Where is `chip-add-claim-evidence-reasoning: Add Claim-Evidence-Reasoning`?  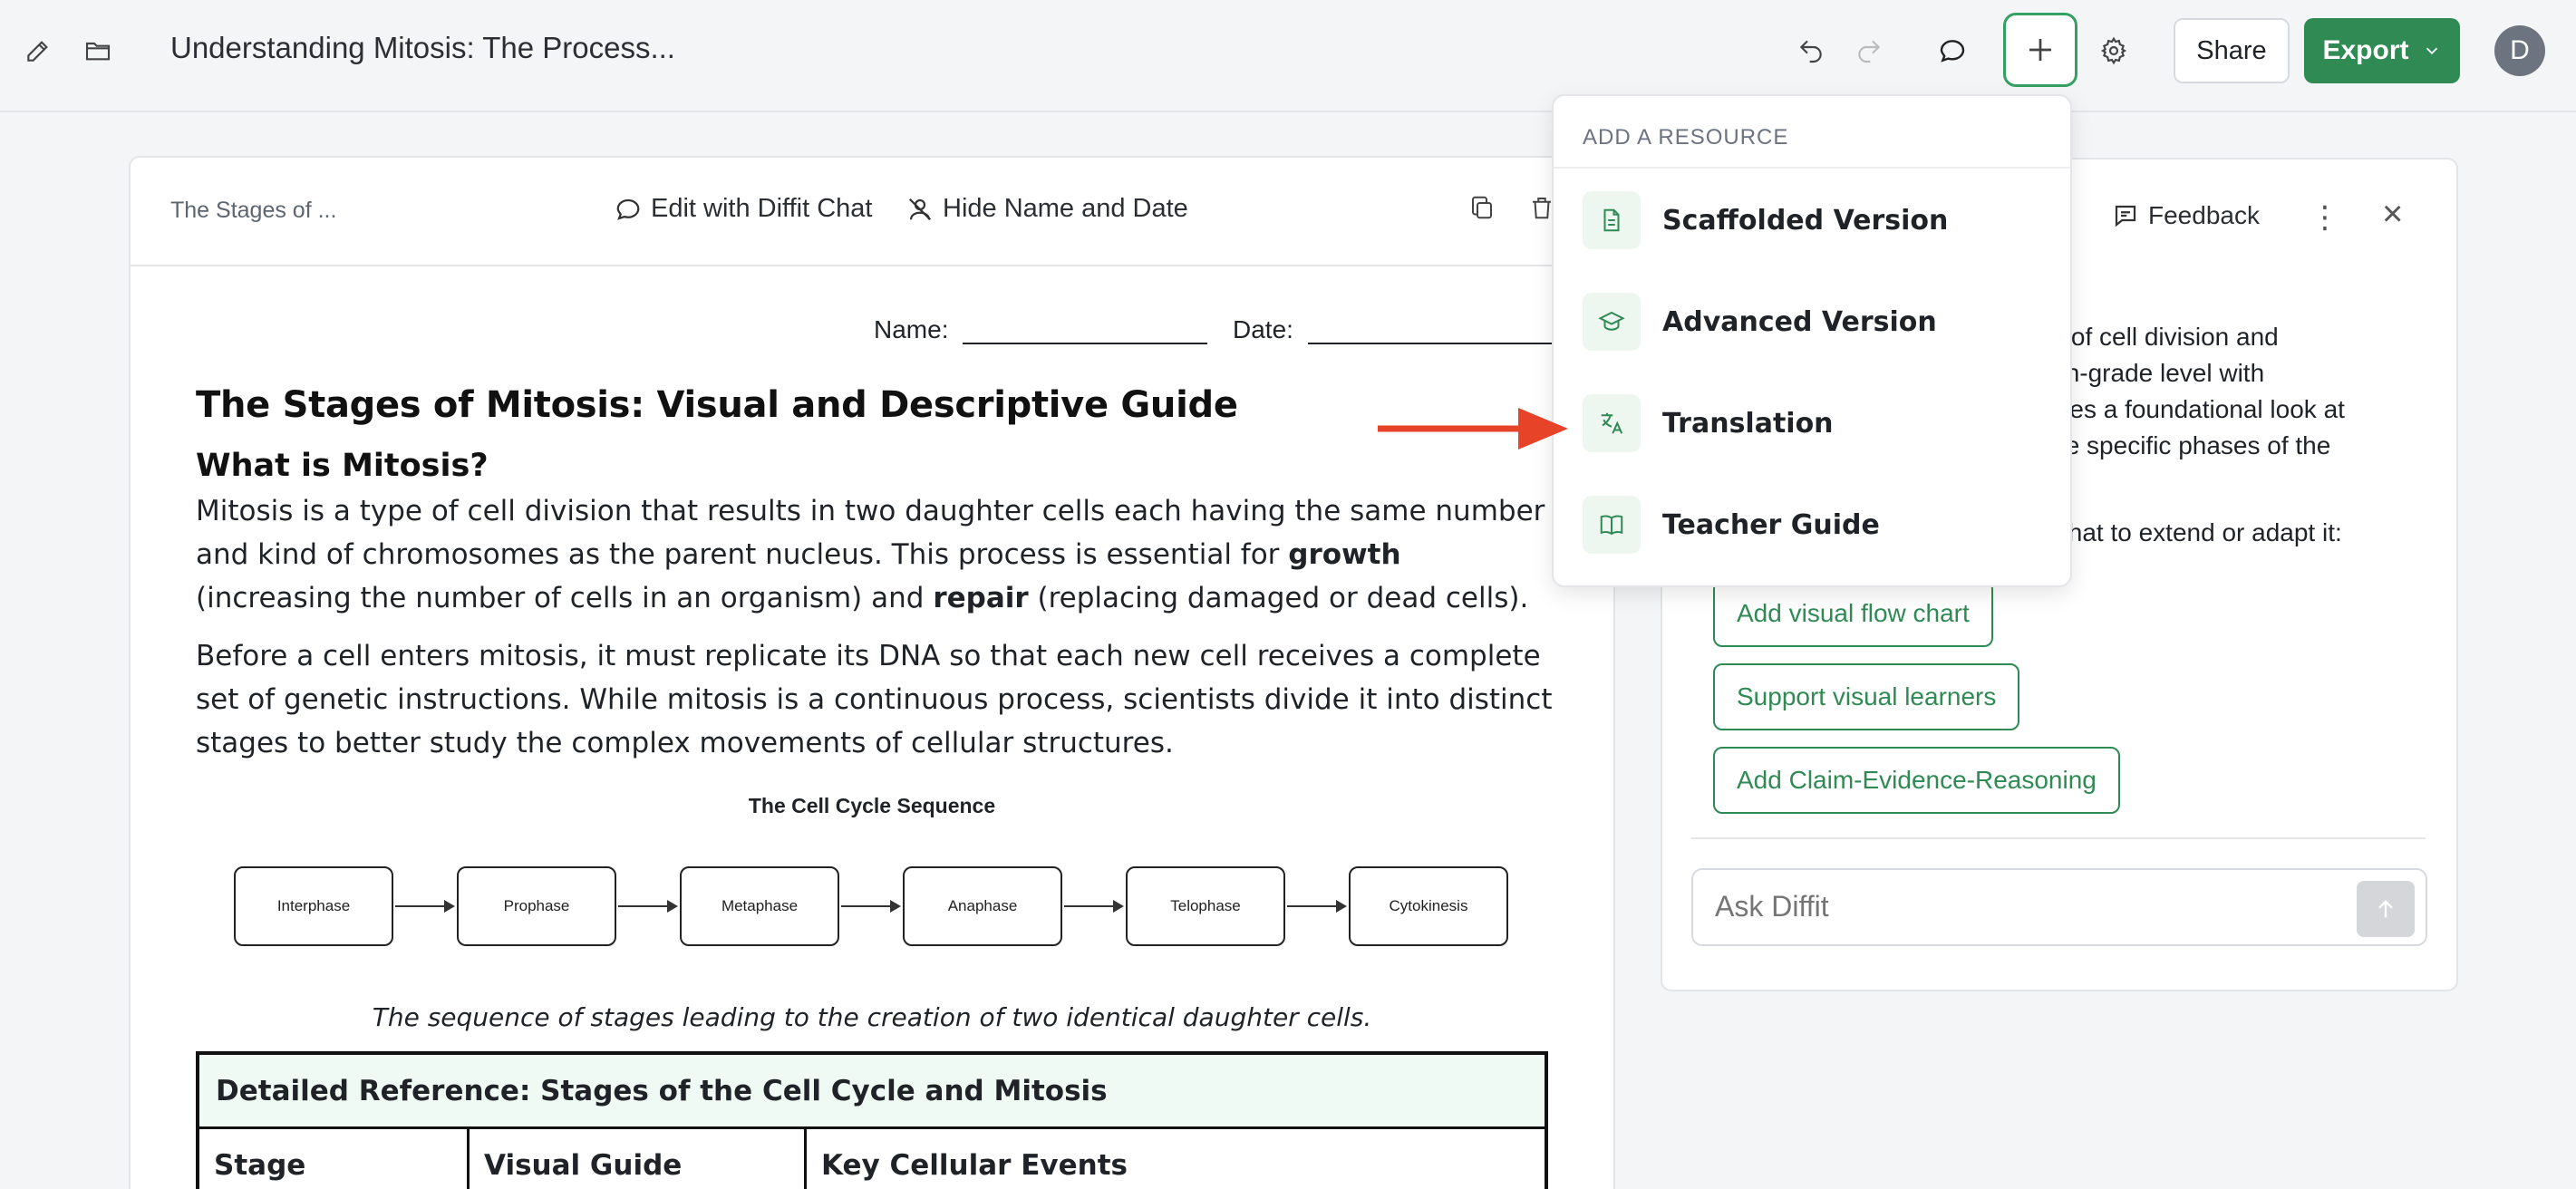
chip-add-claim-evidence-reasoning: Add Claim-Evidence-Reasoning is located at coordinates (1916, 780).